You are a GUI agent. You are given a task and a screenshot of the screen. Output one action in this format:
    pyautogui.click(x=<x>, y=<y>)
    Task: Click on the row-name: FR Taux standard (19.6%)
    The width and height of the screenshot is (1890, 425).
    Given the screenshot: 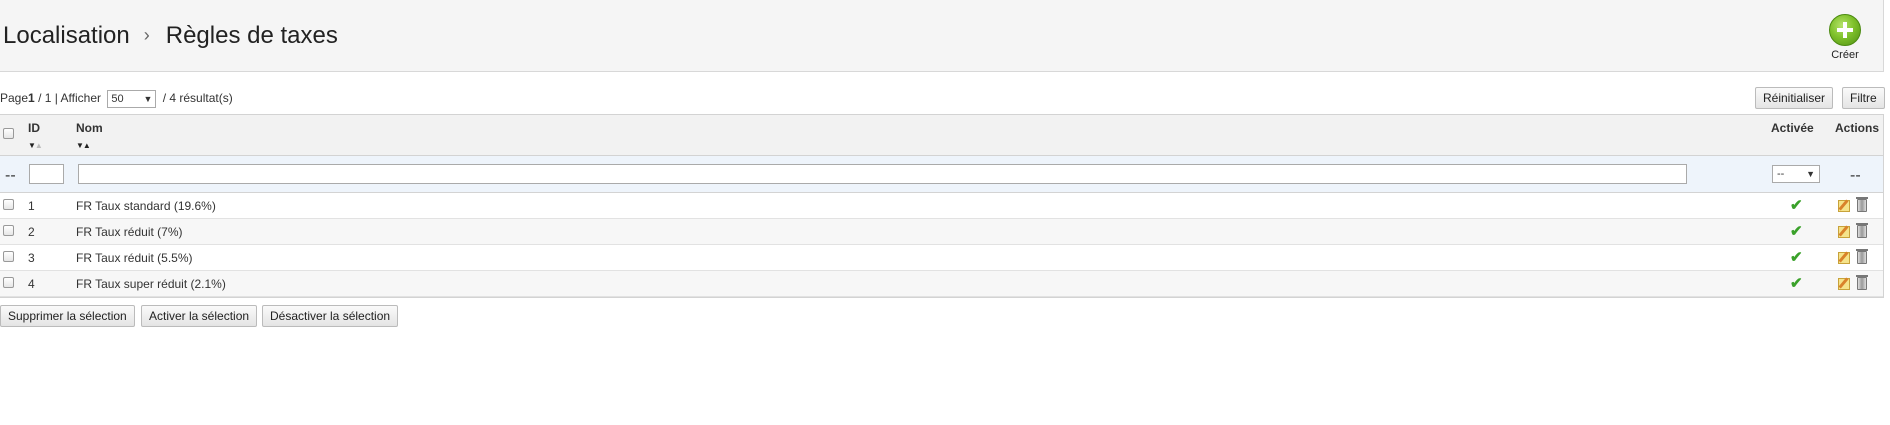 What is the action you would take?
    pyautogui.click(x=146, y=206)
    